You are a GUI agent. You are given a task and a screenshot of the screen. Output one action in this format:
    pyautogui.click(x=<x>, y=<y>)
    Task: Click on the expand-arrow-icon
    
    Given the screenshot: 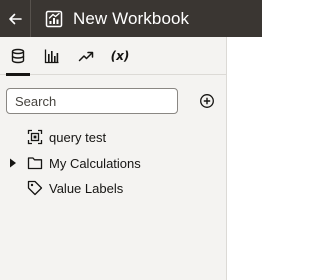 What is the action you would take?
    pyautogui.click(x=13, y=163)
    